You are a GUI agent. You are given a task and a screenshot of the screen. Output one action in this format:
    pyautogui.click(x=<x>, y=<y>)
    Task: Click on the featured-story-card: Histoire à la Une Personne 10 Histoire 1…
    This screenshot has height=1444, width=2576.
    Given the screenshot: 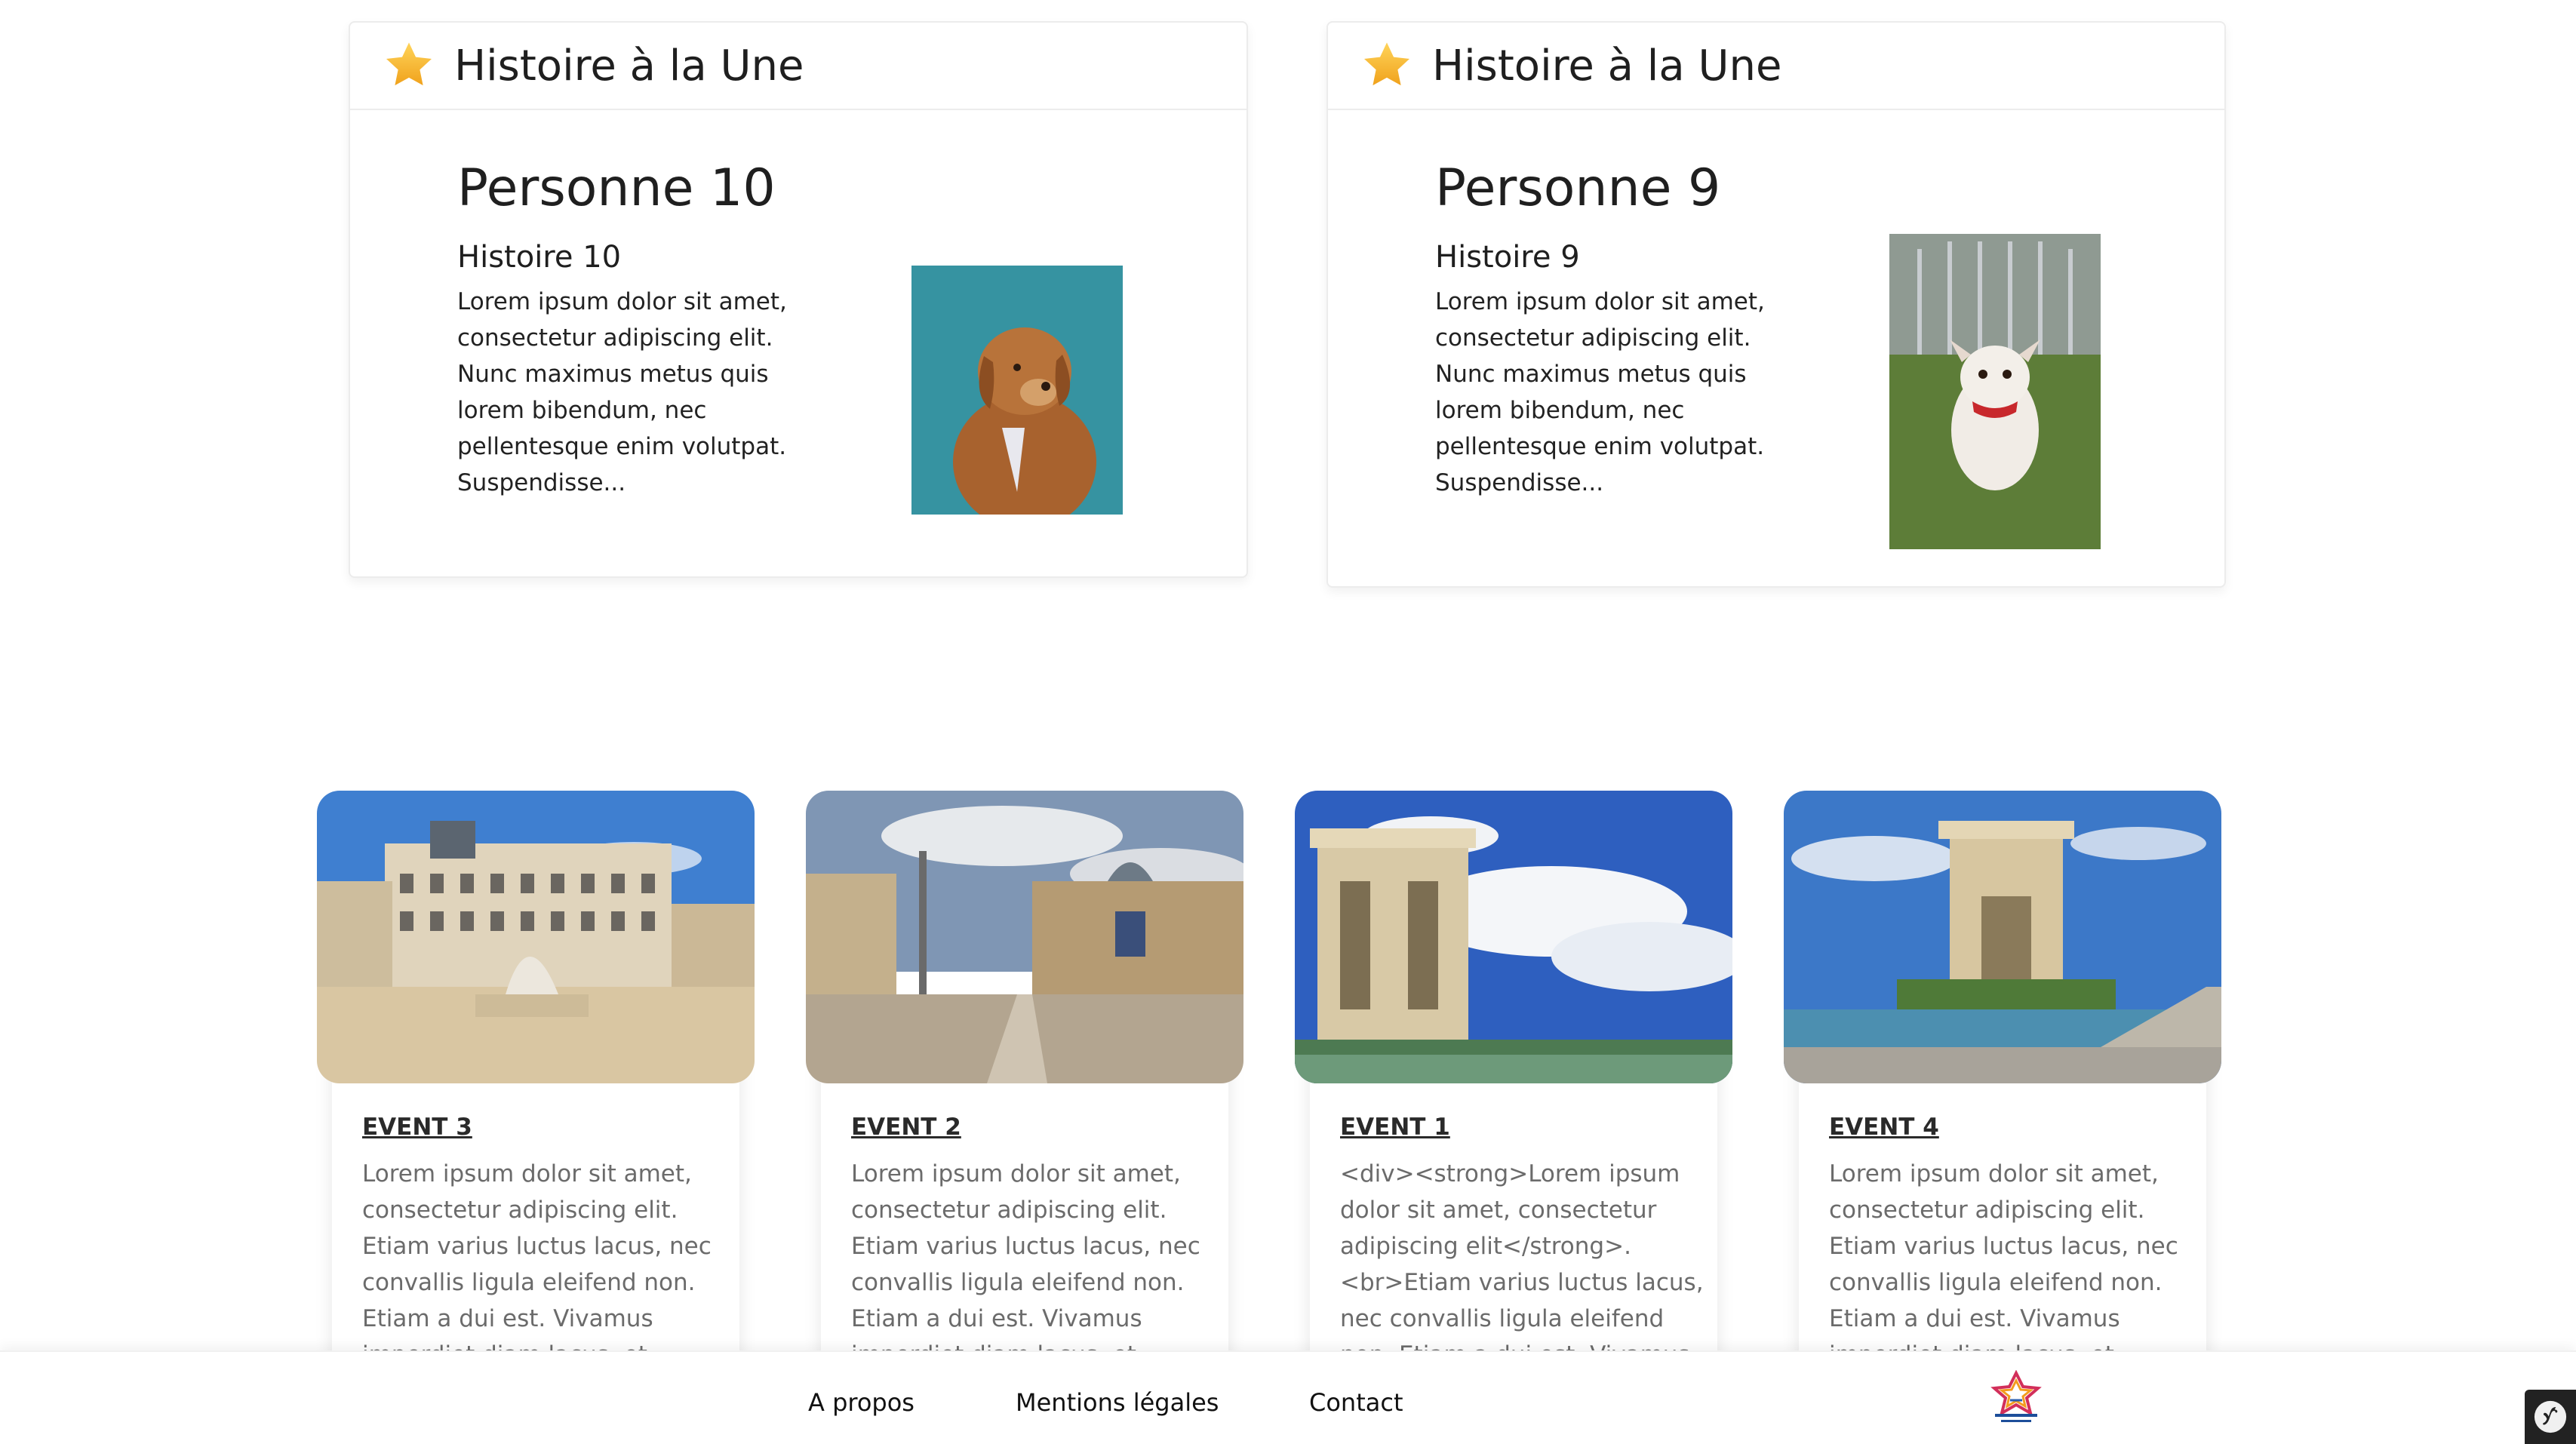 What is the action you would take?
    pyautogui.click(x=798, y=299)
    